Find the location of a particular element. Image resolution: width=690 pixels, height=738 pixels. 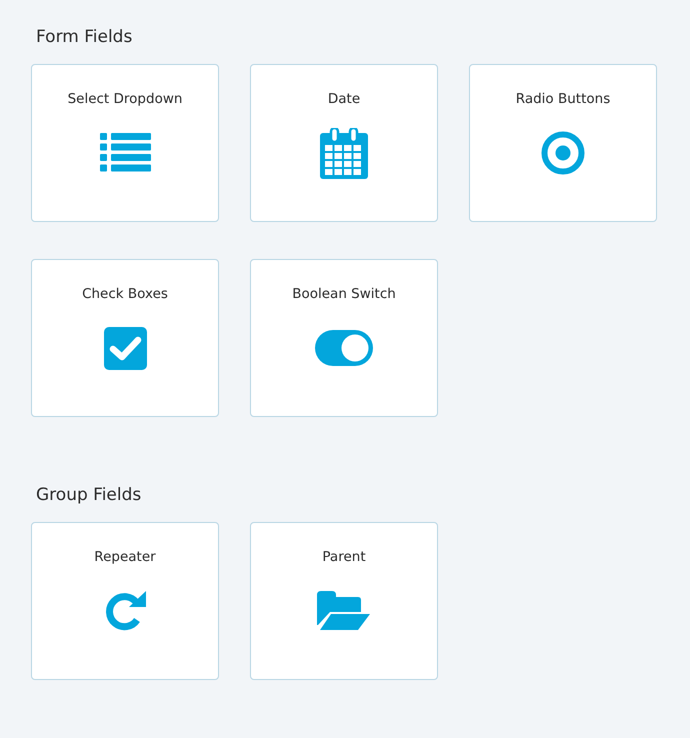

field-type-card: Radio Buttons is located at coordinates (563, 143).